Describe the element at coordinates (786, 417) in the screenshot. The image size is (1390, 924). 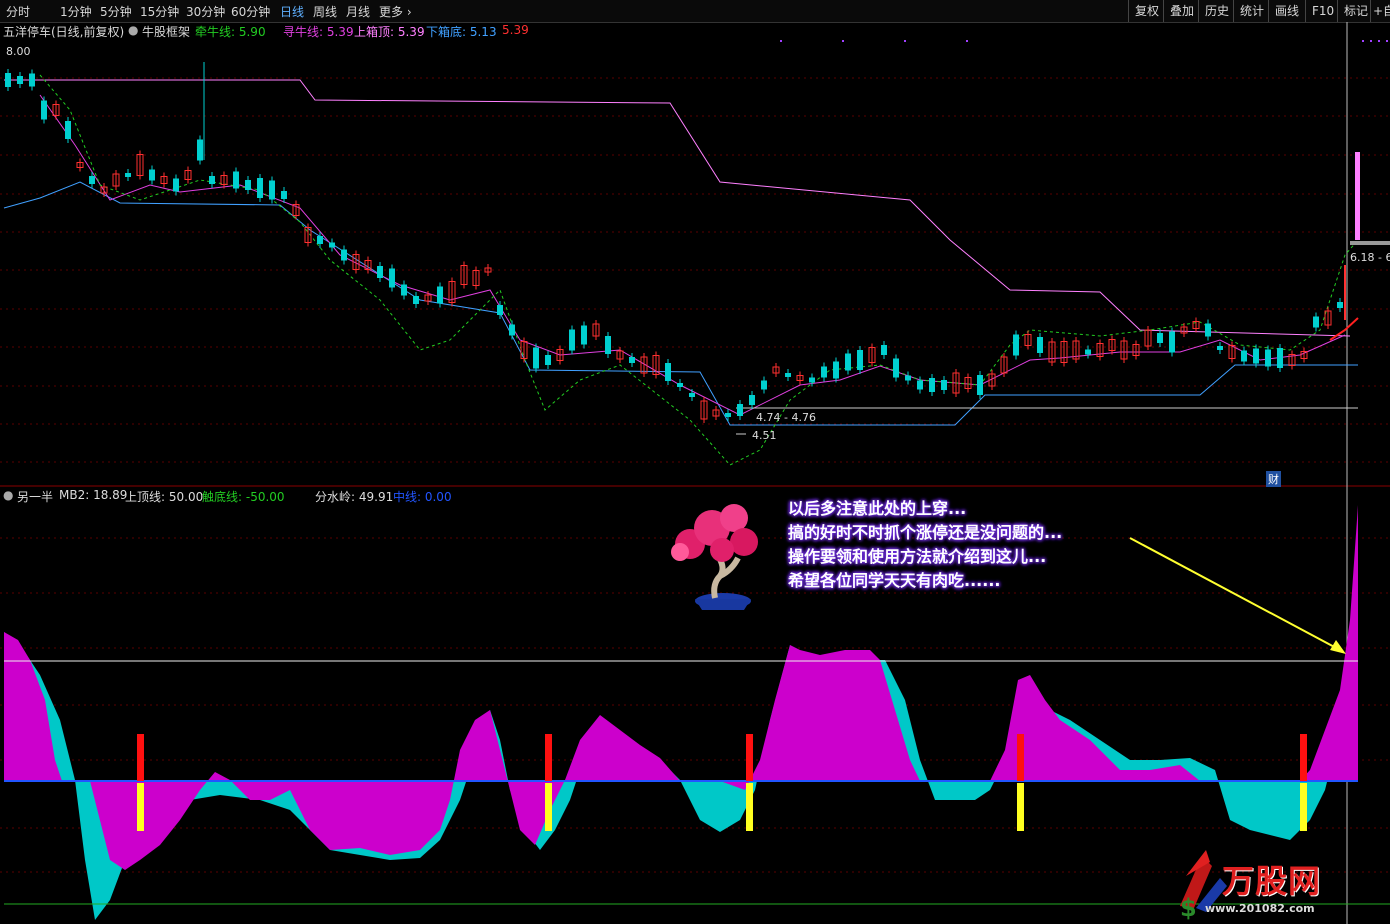
I see `low-range-label: 4.74 - 4.76` at that location.